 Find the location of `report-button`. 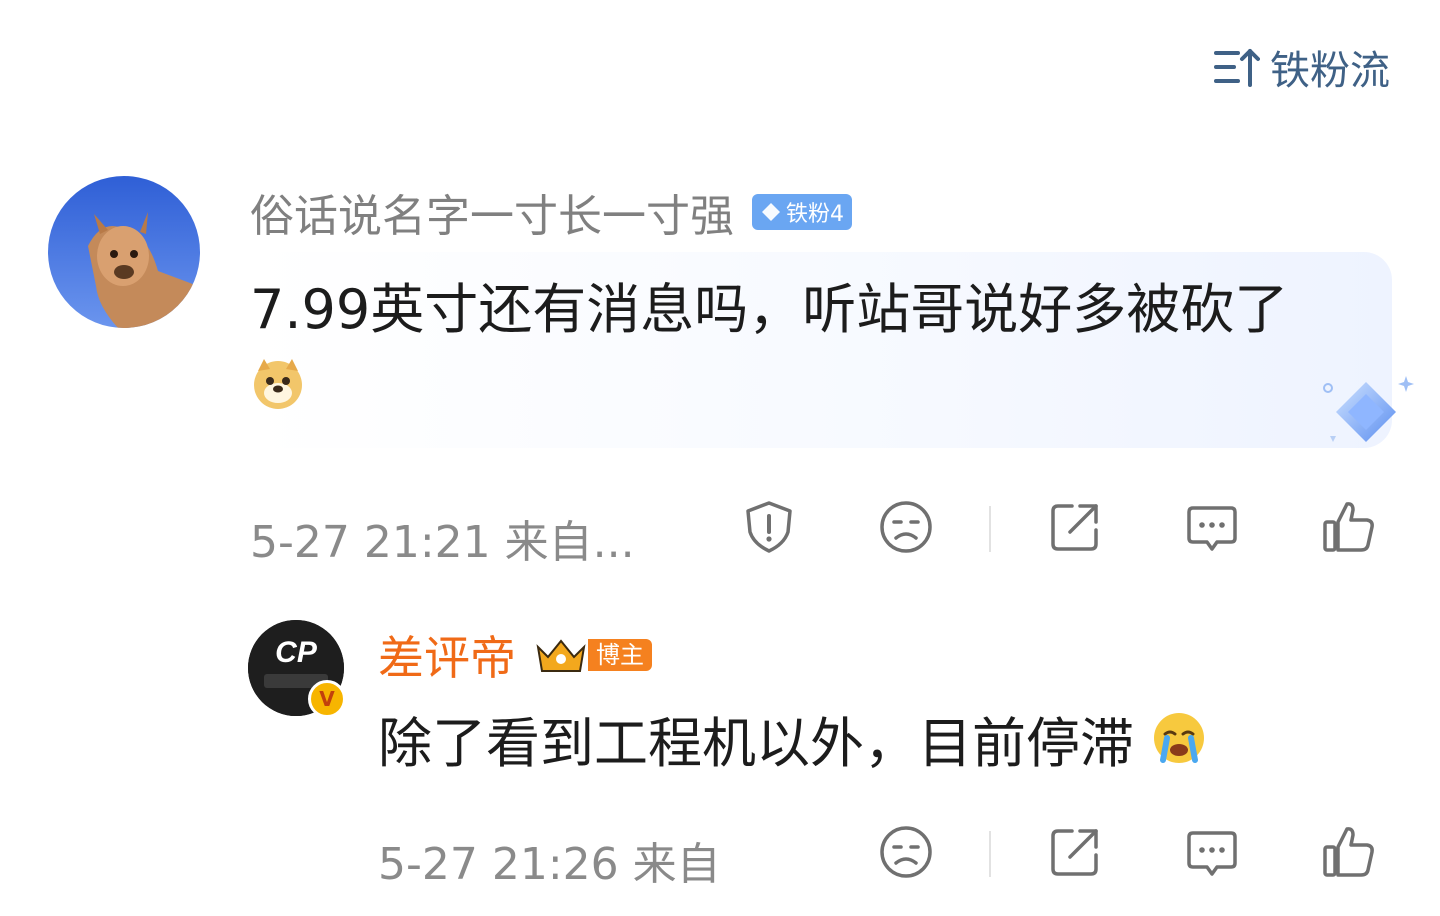

report-button is located at coordinates (769, 527).